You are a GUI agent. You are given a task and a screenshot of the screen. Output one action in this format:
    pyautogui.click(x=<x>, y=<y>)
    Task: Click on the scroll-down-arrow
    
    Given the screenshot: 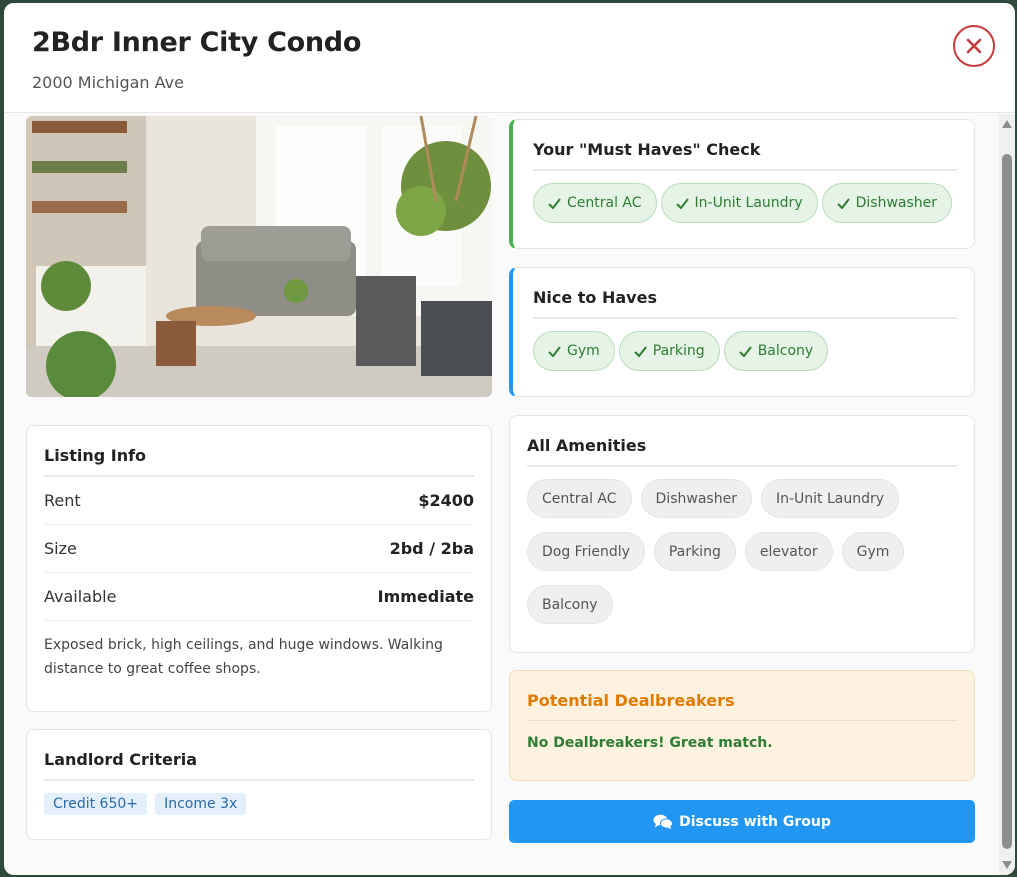 What is the action you would take?
    pyautogui.click(x=1007, y=865)
    